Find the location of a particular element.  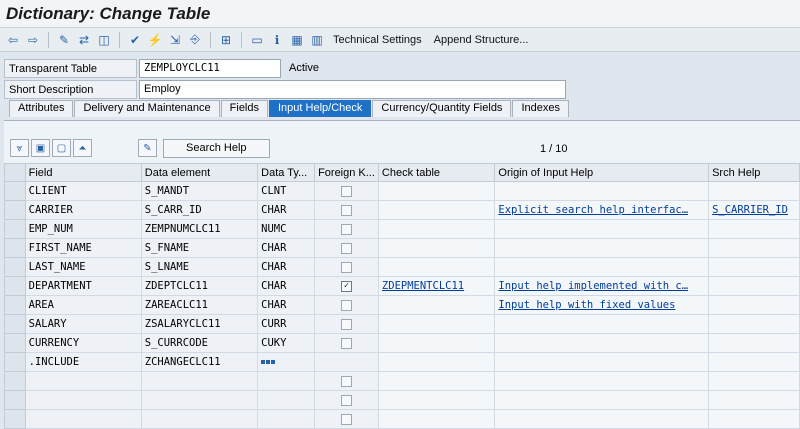

table-row: CLIENT S_MANDT CLNT is located at coordinates (402, 191).